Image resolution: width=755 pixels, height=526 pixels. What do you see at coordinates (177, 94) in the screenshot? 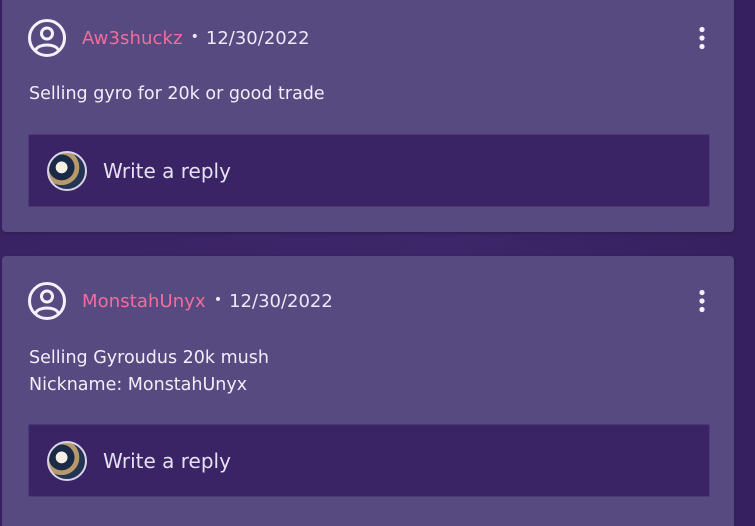
I see `post-body-line: Selling gyro for 20k or good trade` at bounding box center [177, 94].